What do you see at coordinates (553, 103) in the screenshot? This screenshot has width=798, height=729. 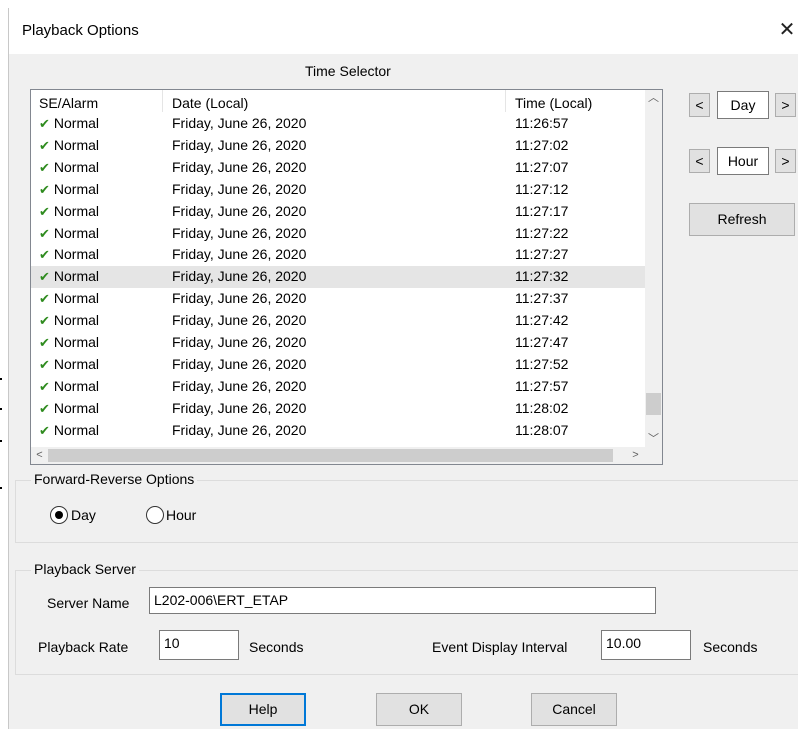 I see `column-header-time: Time (Local)` at bounding box center [553, 103].